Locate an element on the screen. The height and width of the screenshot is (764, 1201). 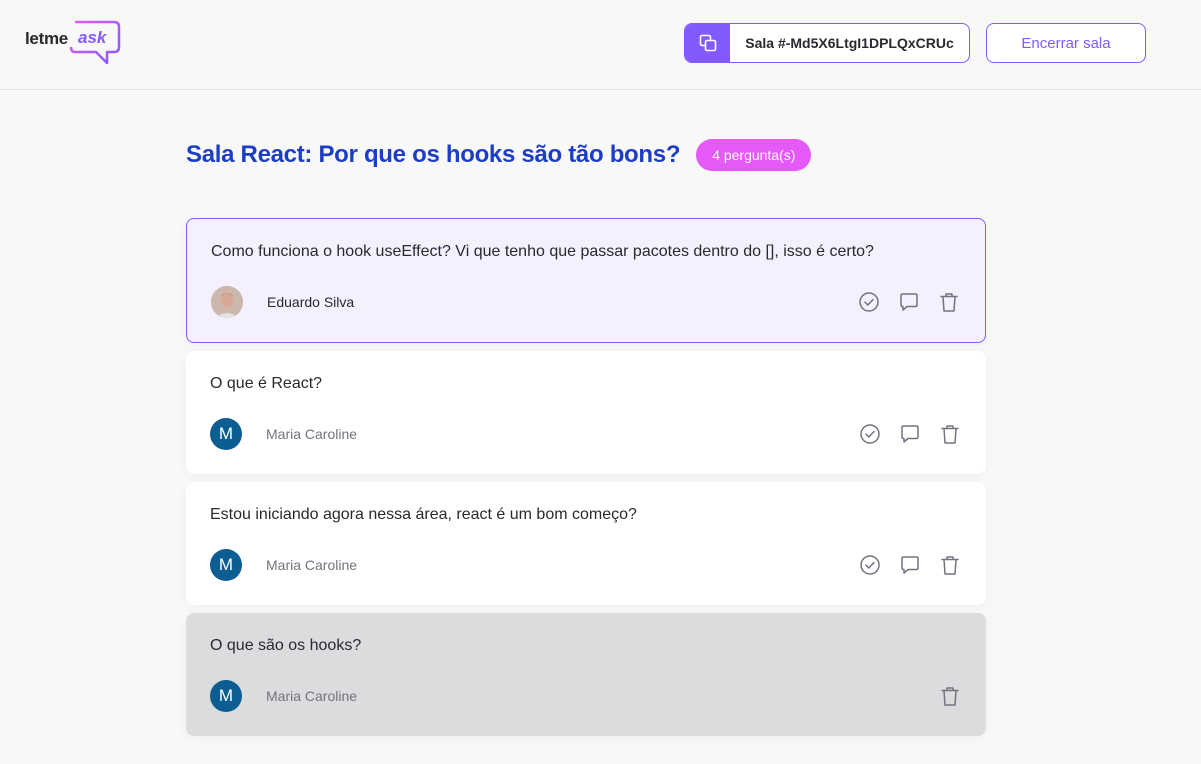
question-card: O que é React? M Maria Caroline is located at coordinates (586, 412).